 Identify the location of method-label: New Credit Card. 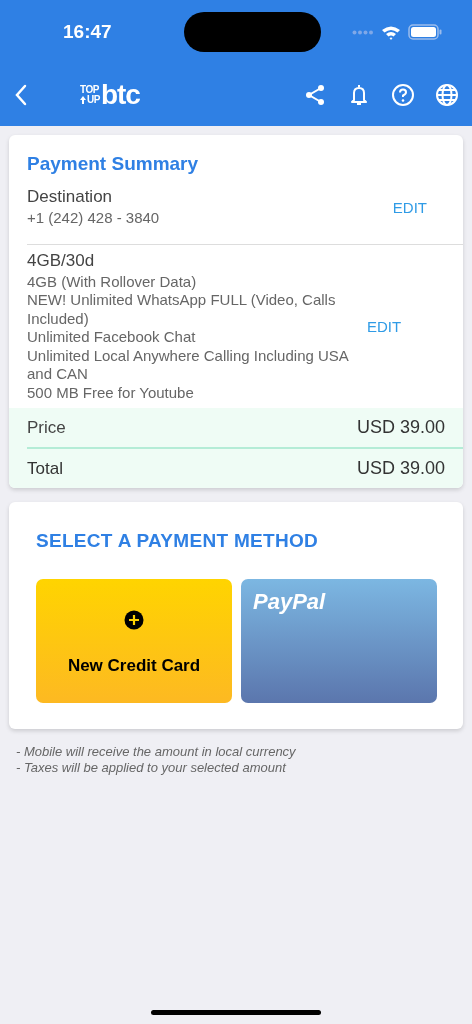
(134, 666).